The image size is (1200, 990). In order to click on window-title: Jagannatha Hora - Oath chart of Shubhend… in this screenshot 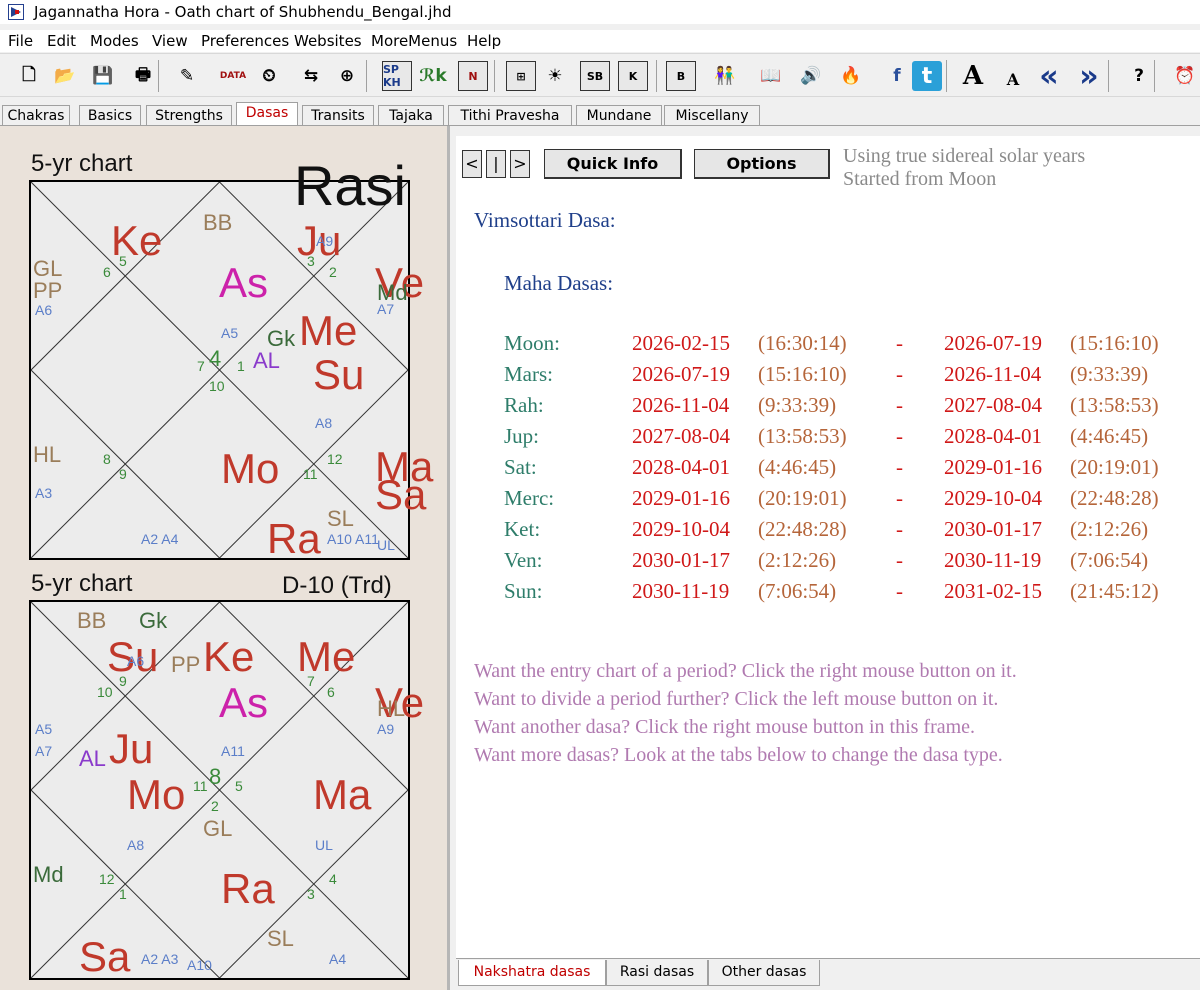, I will do `click(243, 12)`.